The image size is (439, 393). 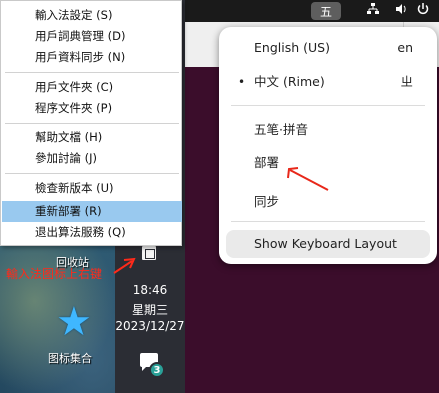 What do you see at coordinates (267, 162) in the screenshot?
I see `schema-label: 部署` at bounding box center [267, 162].